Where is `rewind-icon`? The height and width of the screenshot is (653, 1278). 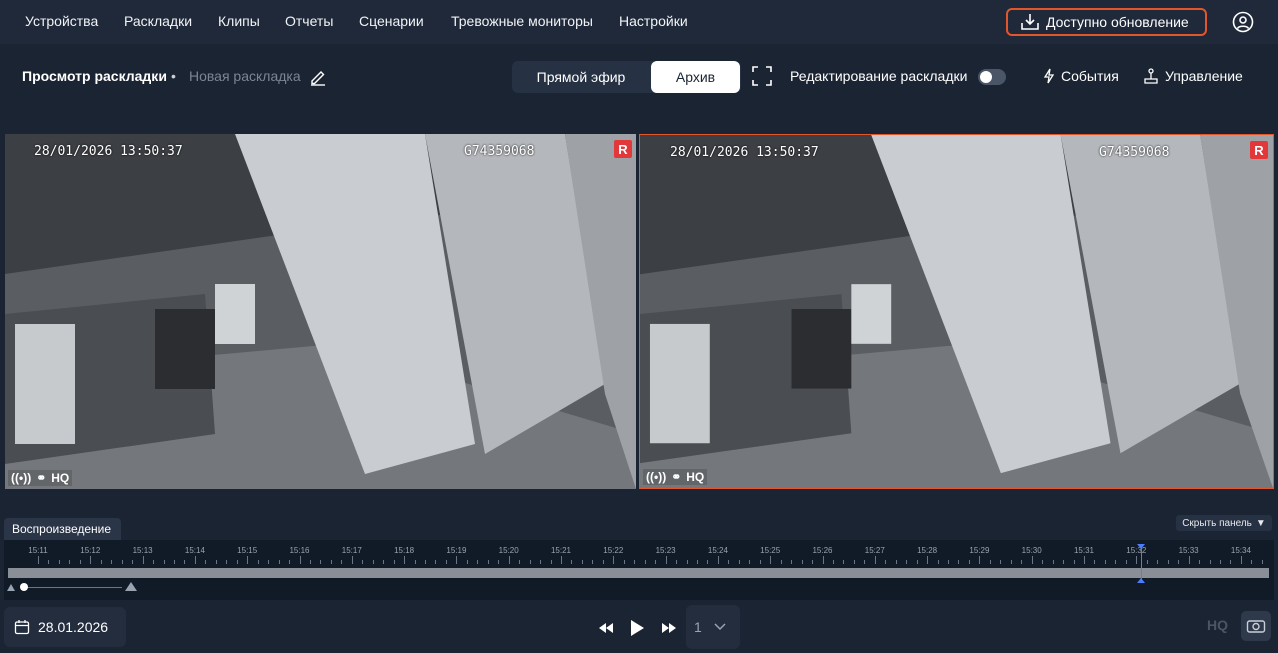 rewind-icon is located at coordinates (606, 628).